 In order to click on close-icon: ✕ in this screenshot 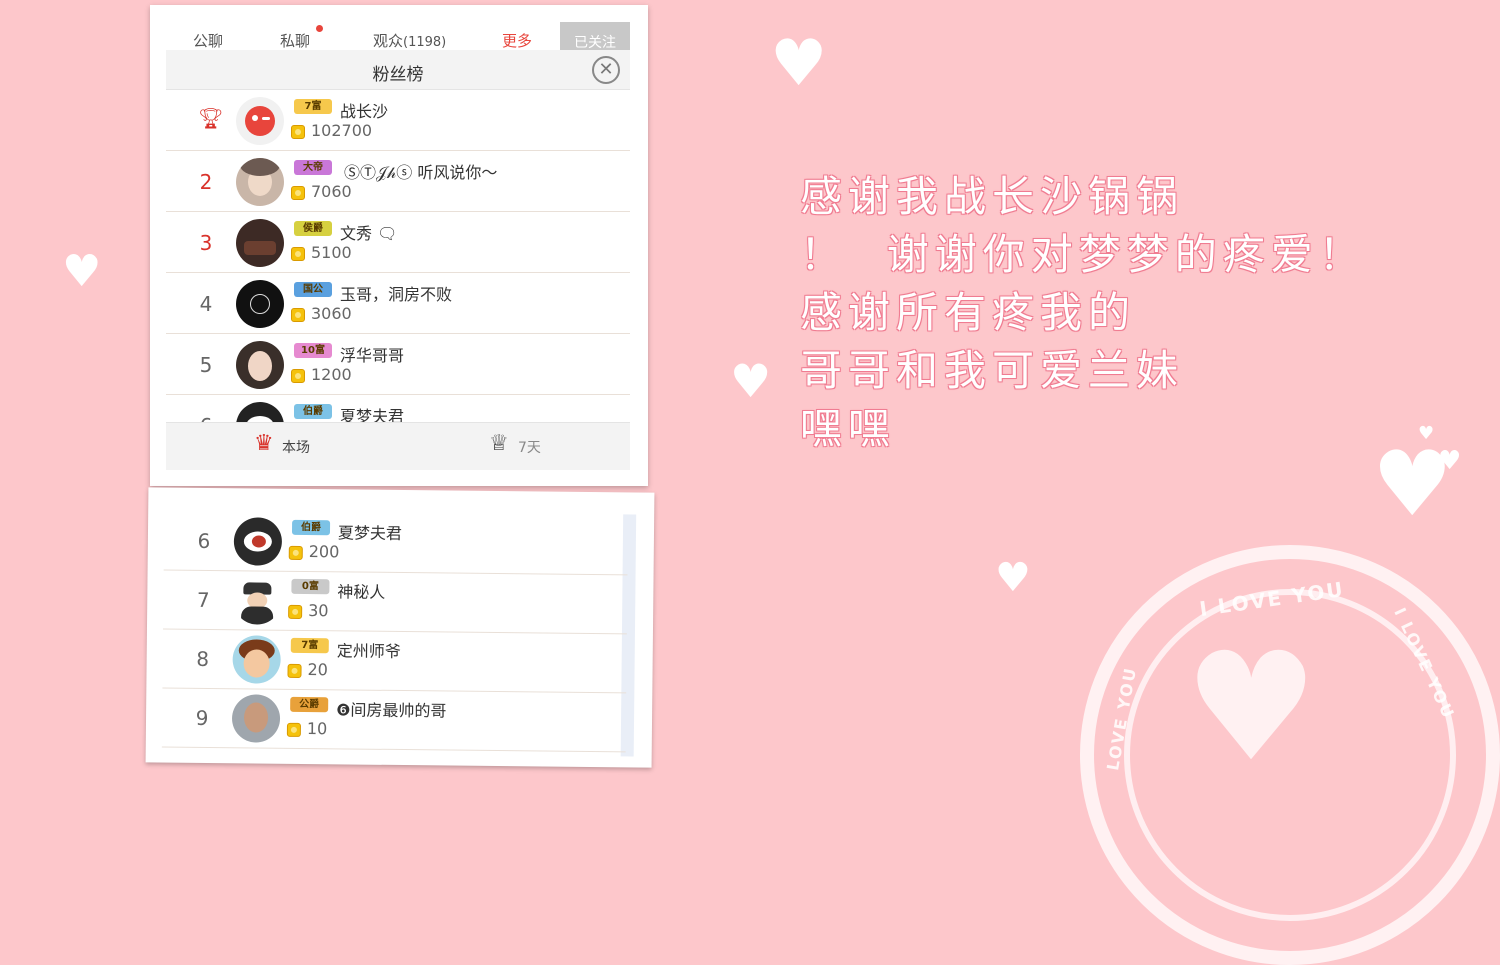, I will do `click(606, 70)`.